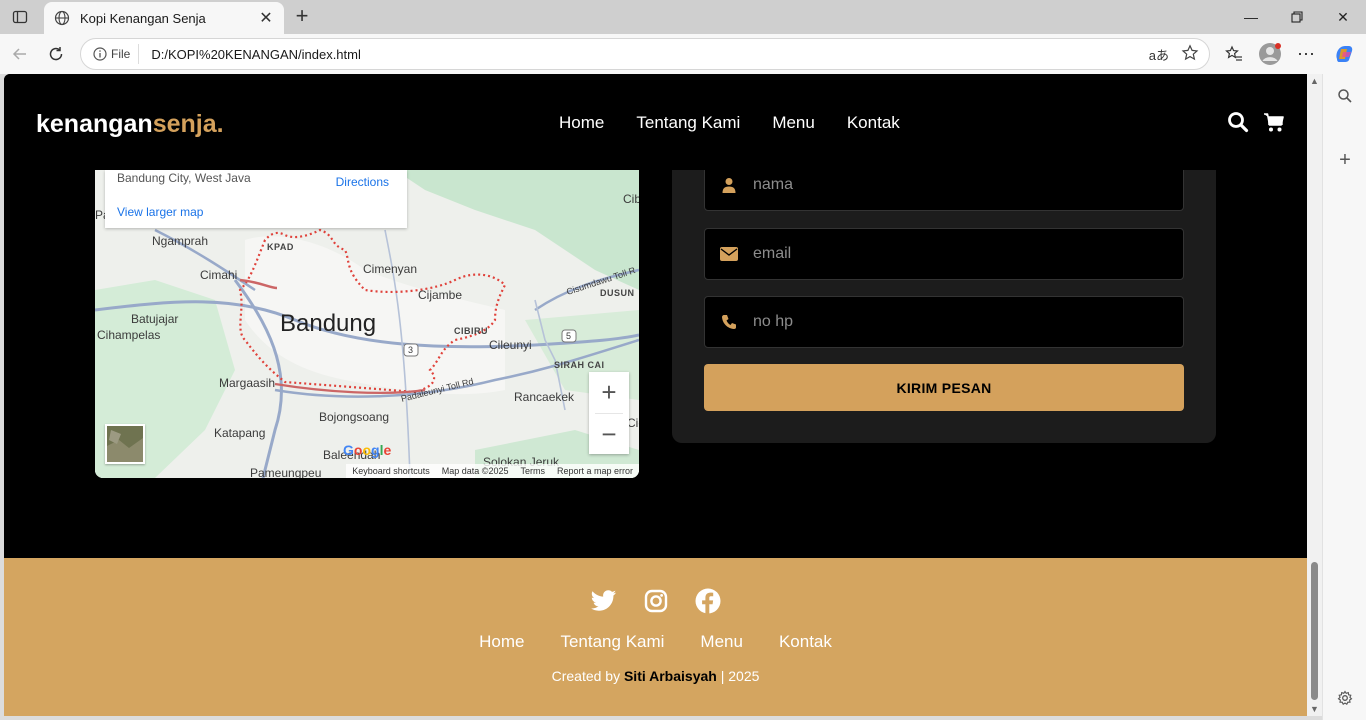 This screenshot has height=720, width=1366. I want to click on footer-links: Home Tentang Kami Menu Kontak, so click(655, 642).